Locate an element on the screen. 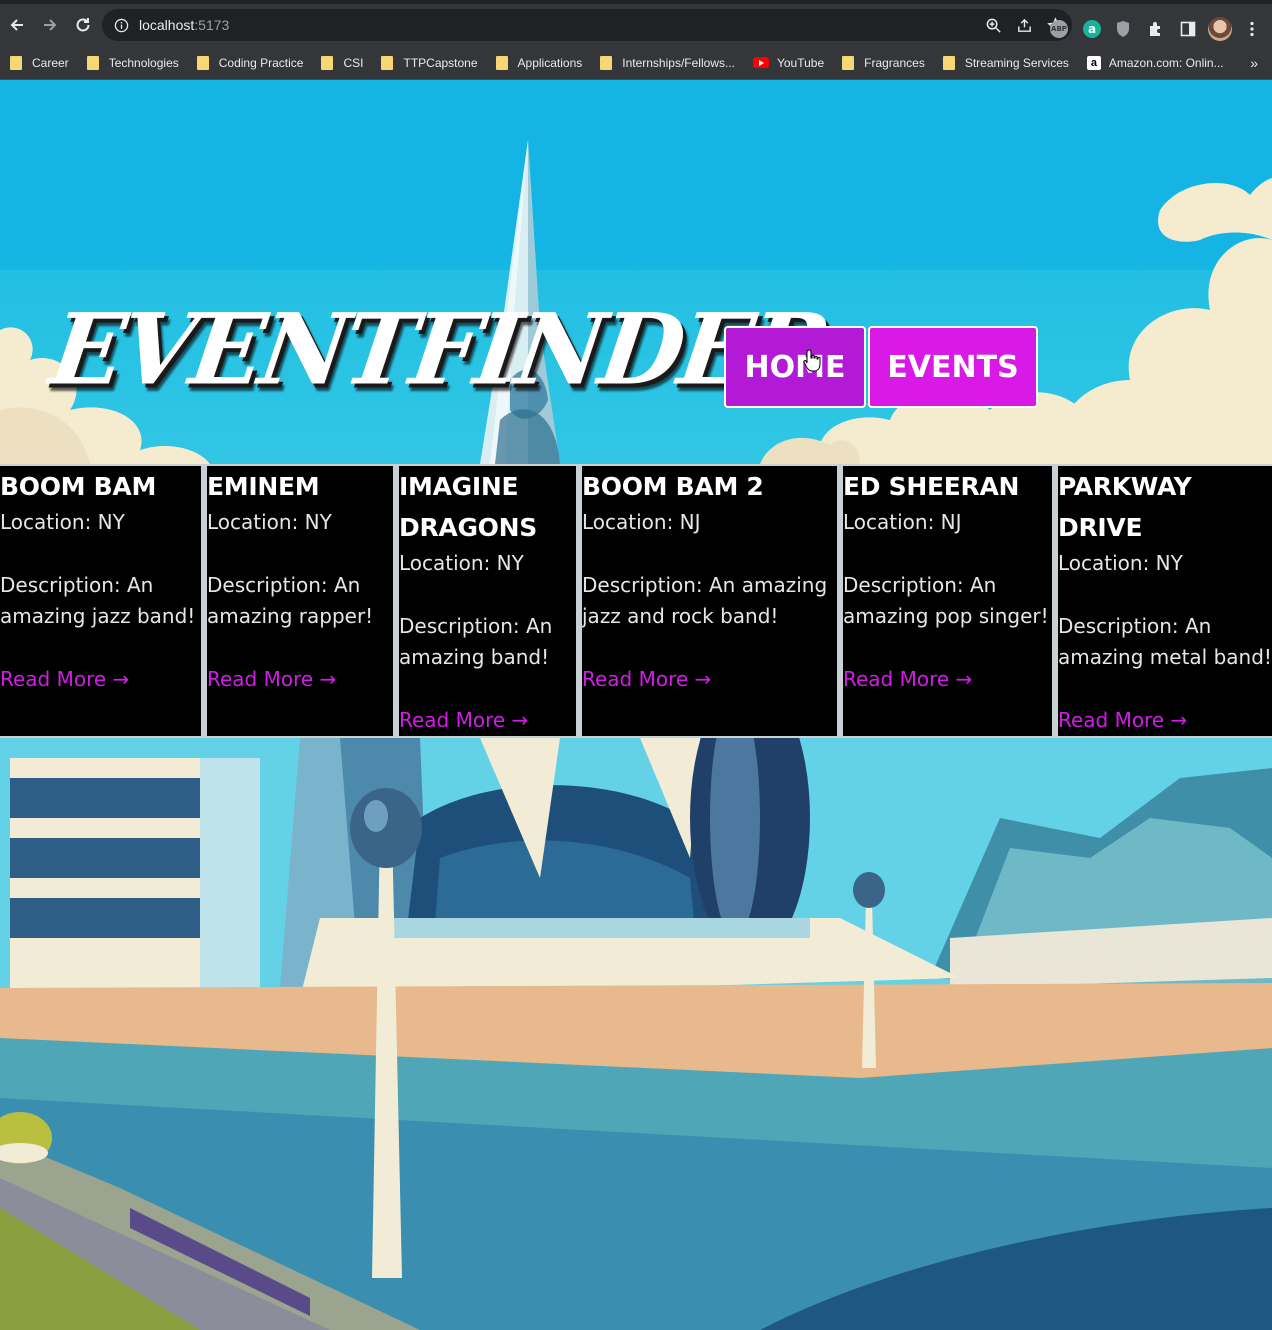 This screenshot has height=1330, width=1272. bookmark-label: TTPCapstone is located at coordinates (440, 62).